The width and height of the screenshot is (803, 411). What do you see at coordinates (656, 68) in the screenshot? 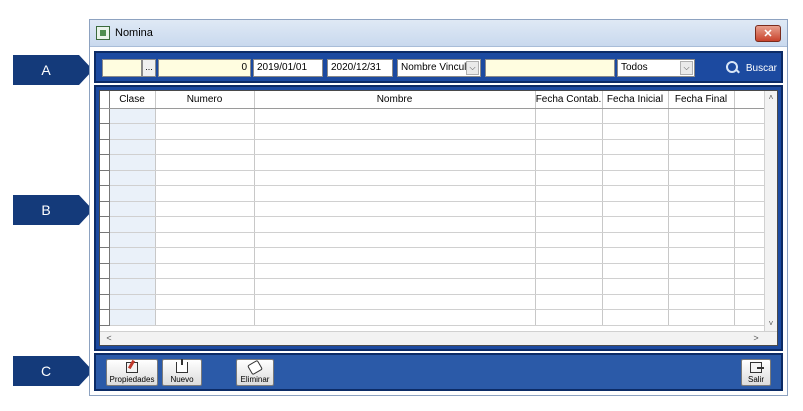
I see `status-select: Todos ⌵` at bounding box center [656, 68].